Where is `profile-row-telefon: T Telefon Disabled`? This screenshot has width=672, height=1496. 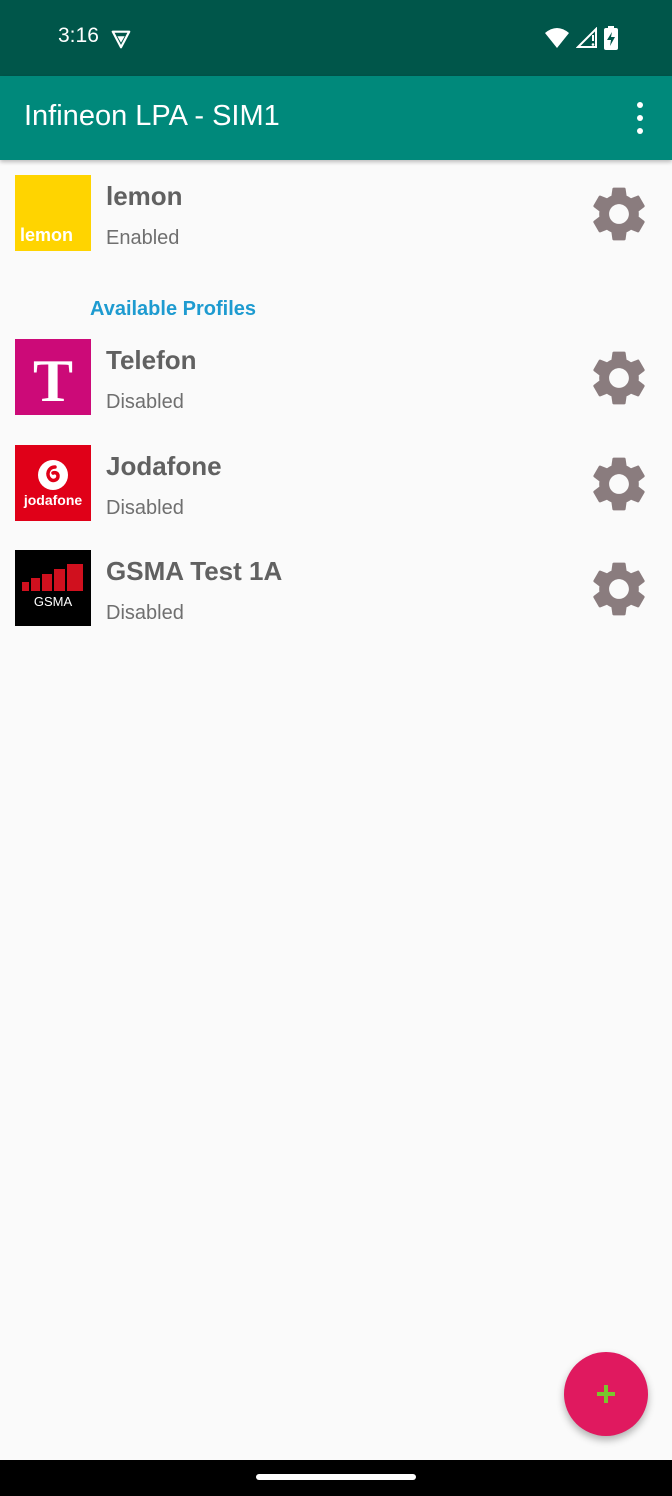 profile-row-telefon: T Telefon Disabled is located at coordinates (336, 379).